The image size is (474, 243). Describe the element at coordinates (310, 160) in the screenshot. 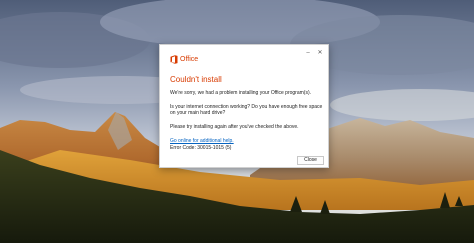

I see `close-button: Close` at that location.